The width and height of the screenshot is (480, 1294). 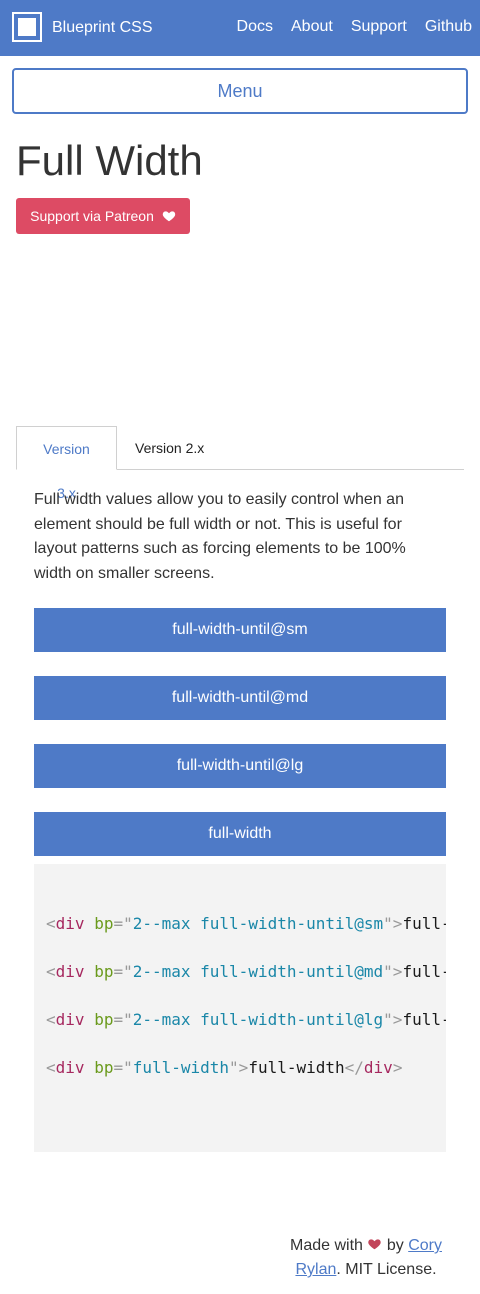 What do you see at coordinates (386, 1269) in the screenshot?
I see `footer-license: . MIT License.` at bounding box center [386, 1269].